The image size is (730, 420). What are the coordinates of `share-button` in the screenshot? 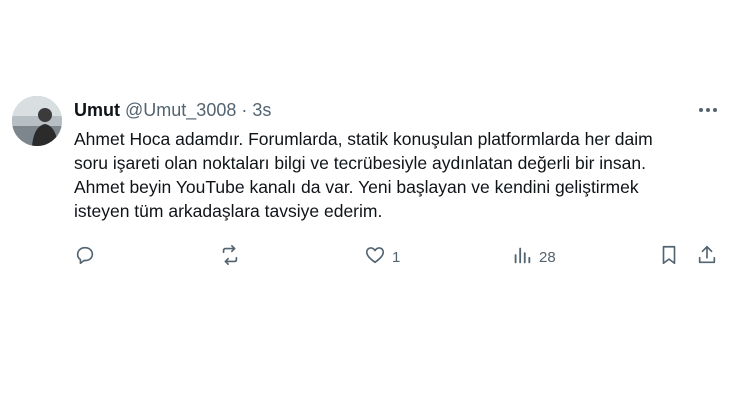 It's located at (707, 257).